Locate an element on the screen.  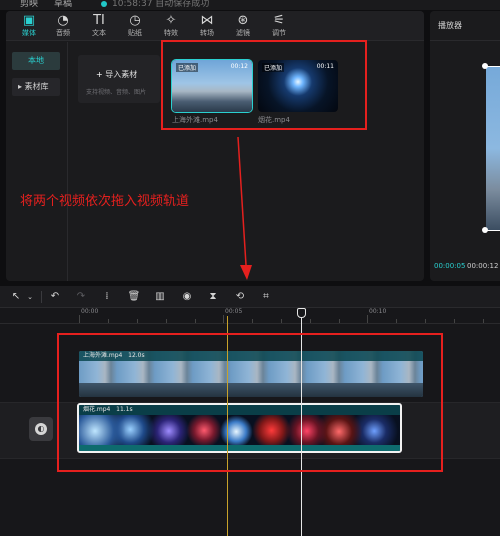
toolbar-divider is located at coordinates (41, 297).